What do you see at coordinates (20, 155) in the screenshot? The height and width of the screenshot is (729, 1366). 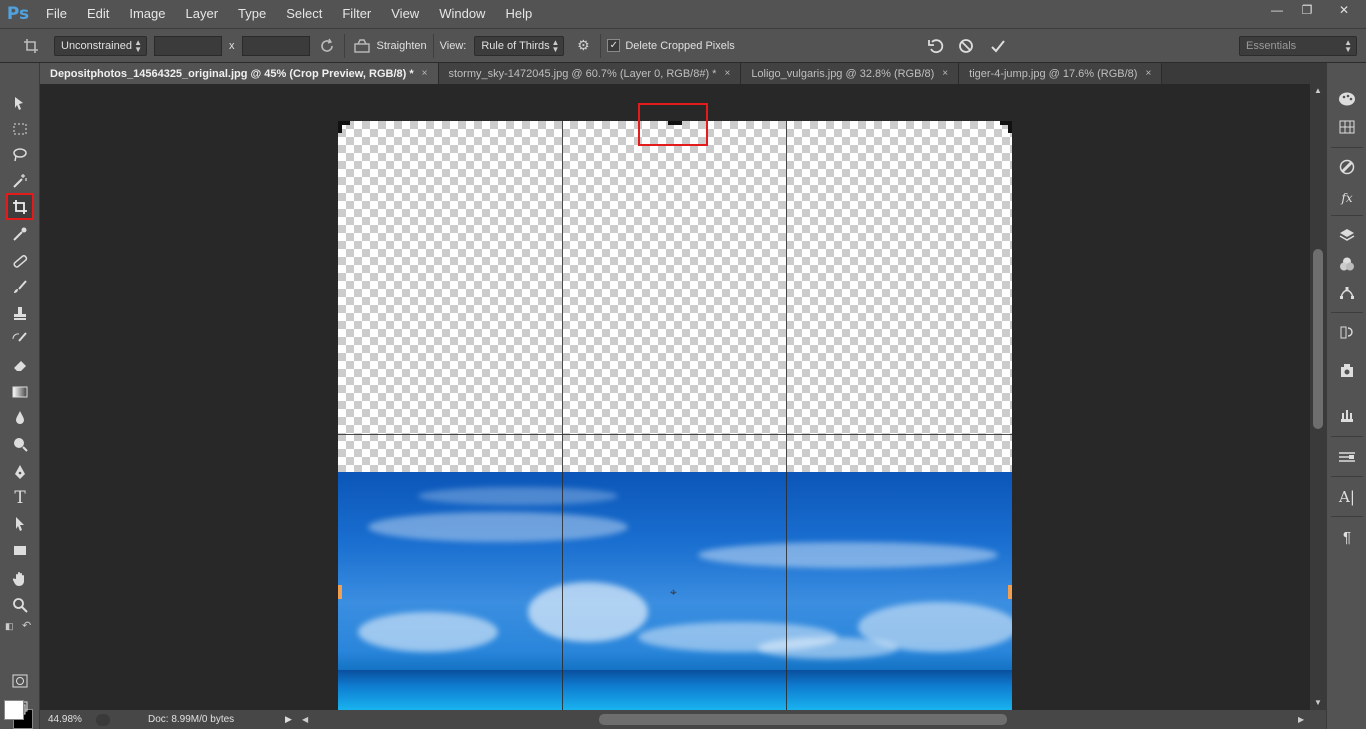 I see `lasso-tool-icon` at bounding box center [20, 155].